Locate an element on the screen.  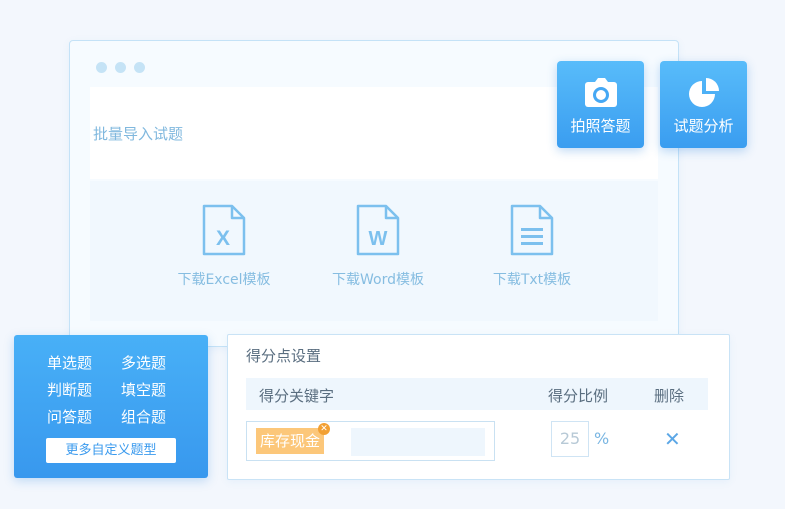
score-settings-title: 得分点设置 is located at coordinates (284, 356).